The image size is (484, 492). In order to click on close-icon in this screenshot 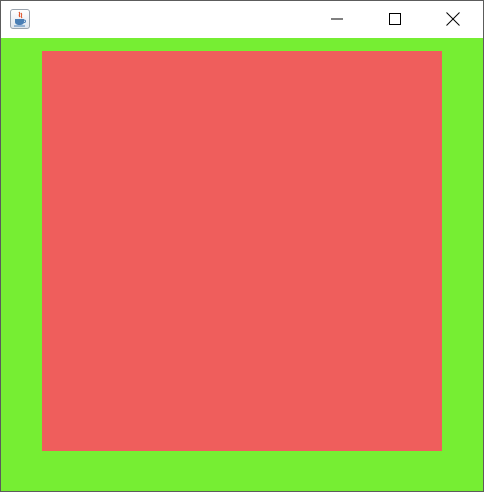, I will do `click(453, 19)`.